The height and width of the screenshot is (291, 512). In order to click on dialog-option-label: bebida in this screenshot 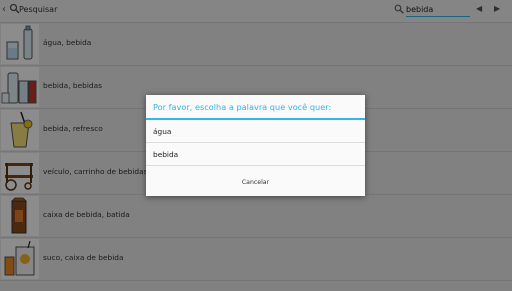, I will do `click(166, 154)`.